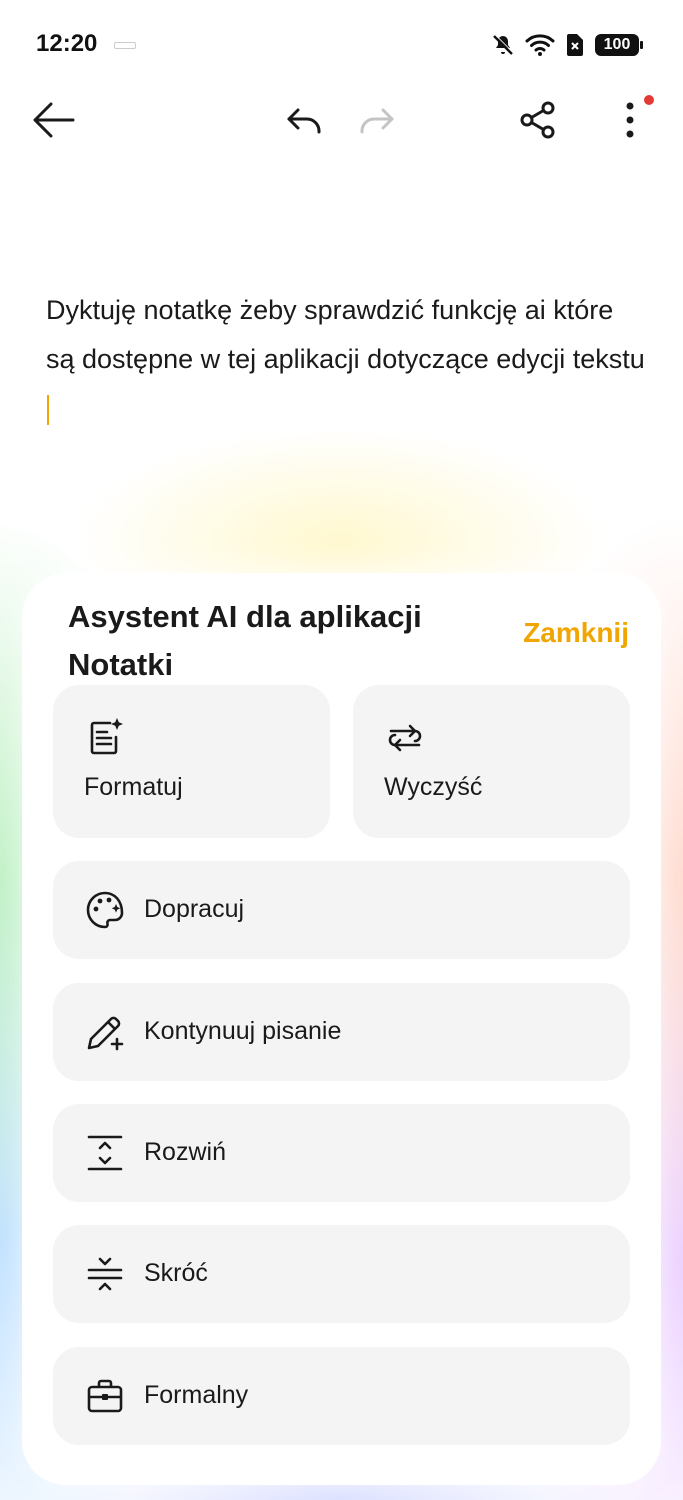 This screenshot has height=1500, width=683. I want to click on formal-label: Formalny, so click(196, 1395).